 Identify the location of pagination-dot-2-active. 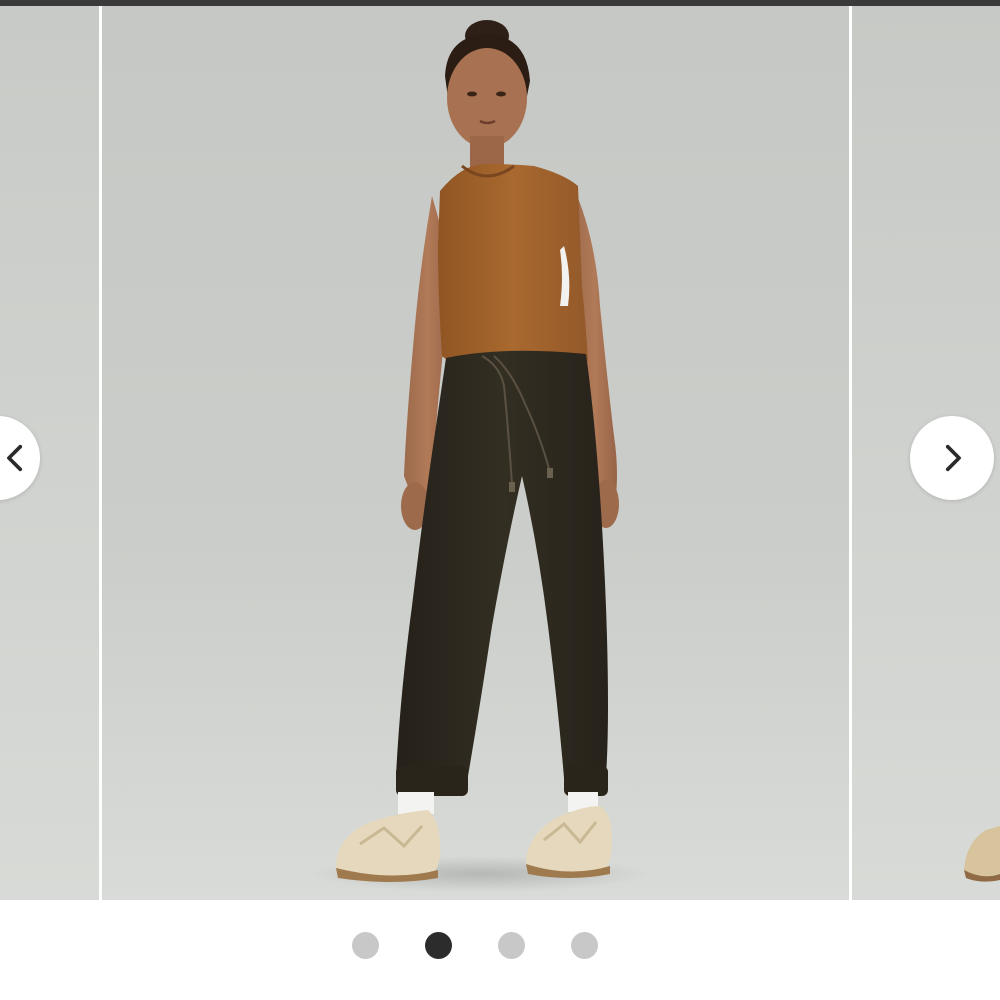
(438, 945).